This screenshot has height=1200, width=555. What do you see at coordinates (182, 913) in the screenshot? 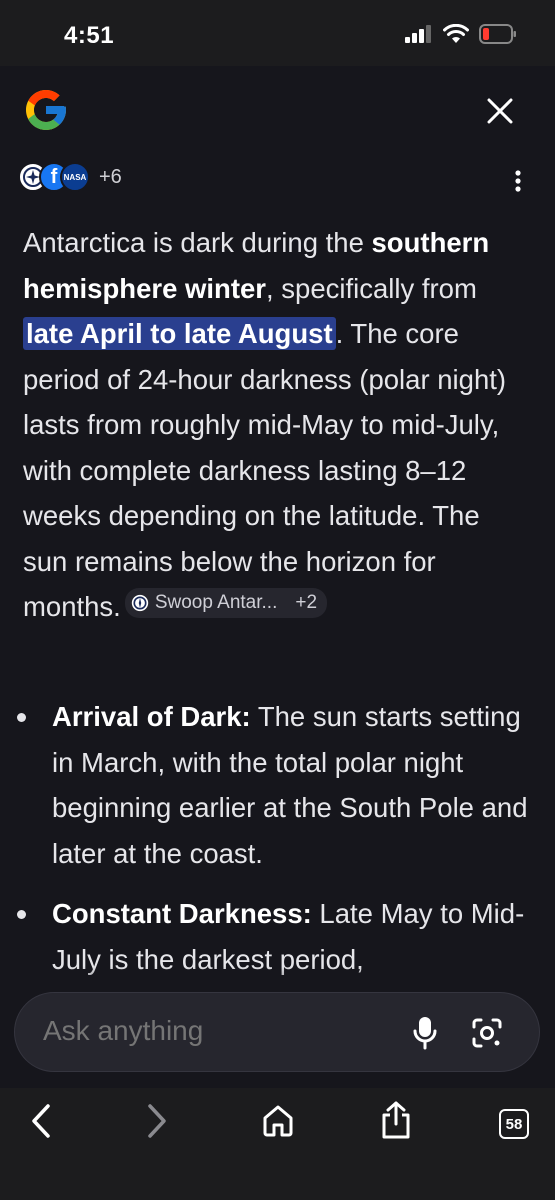
I see `bullet-title: Constant Darkness:` at bounding box center [182, 913].